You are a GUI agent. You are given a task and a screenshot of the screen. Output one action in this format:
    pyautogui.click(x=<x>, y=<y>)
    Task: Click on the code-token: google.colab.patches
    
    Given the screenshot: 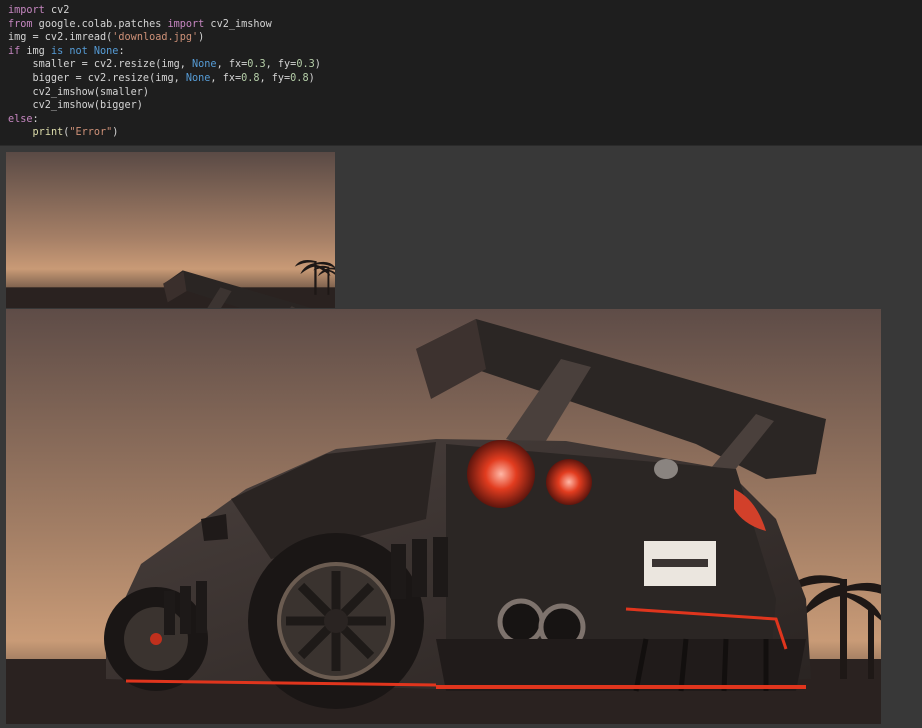 What is the action you would take?
    pyautogui.click(x=100, y=24)
    